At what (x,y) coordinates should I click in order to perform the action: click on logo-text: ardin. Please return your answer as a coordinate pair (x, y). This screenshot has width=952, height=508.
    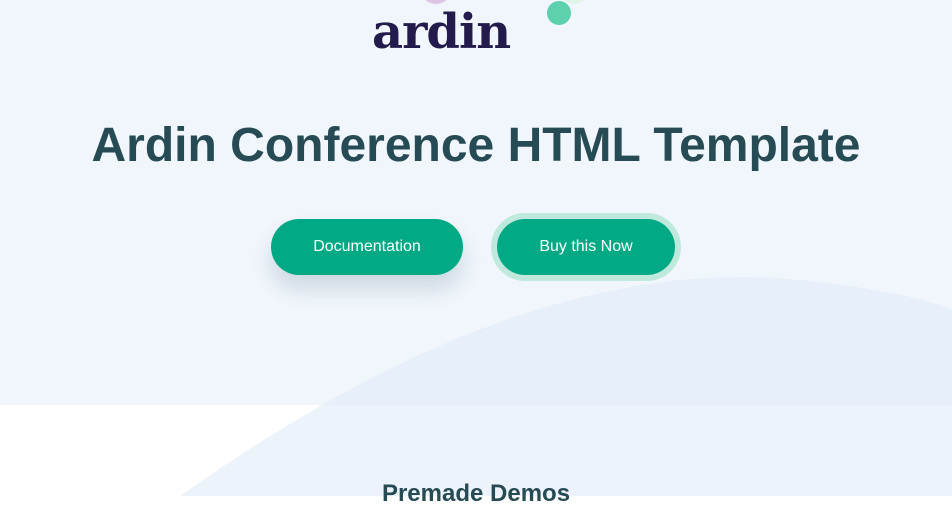
    Looking at the image, I should click on (441, 32).